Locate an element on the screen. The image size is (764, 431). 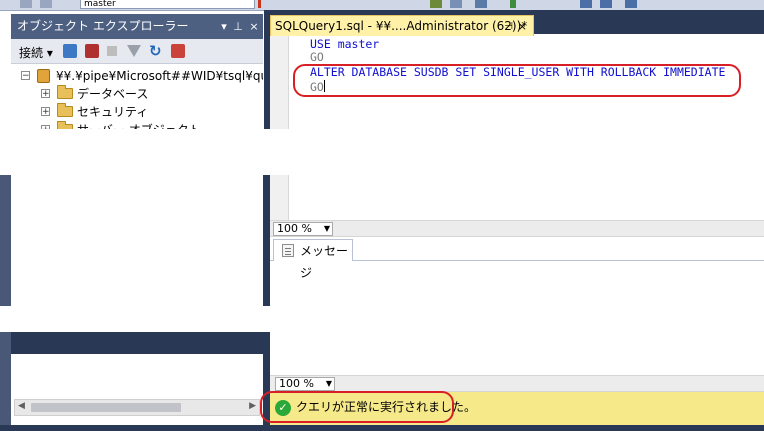
messages-icon is located at coordinates (288, 250).